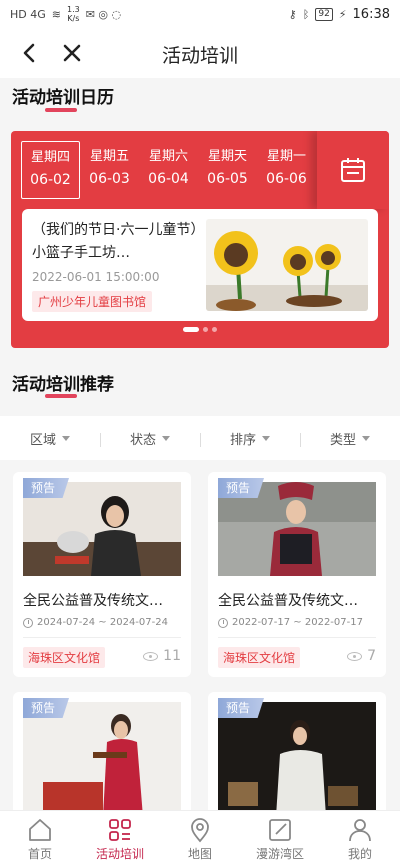 The image size is (400, 866). I want to click on event-time: 2022-06-01 15:00:00, so click(96, 277).